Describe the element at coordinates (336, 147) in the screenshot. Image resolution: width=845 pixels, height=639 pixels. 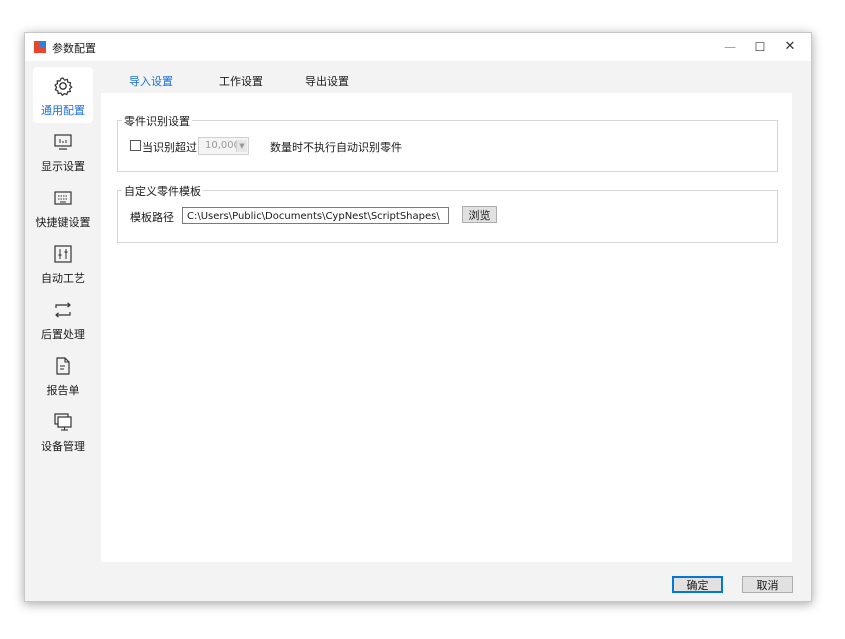
I see `threshold-suffix-label: 数量时不执行自动识别零件` at that location.